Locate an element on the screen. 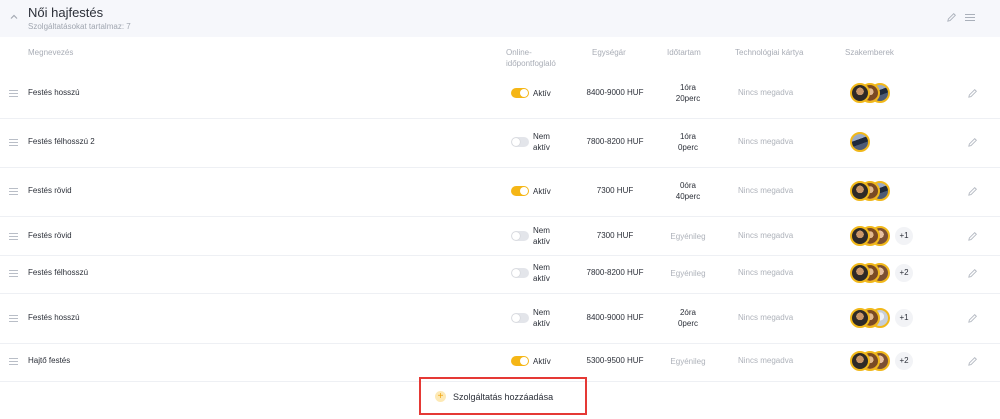 This screenshot has width=1000, height=419. add-service-label: Szolgáltatás hozzáadása is located at coordinates (503, 396).